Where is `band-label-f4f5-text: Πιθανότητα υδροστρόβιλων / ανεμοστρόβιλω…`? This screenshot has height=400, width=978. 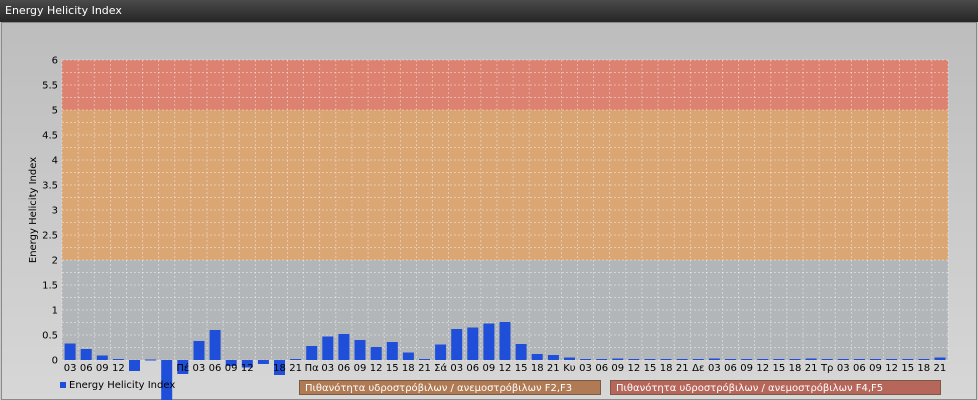
band-label-f4f5-text: Πιθανότητα υδροστρόβιλων / ανεμοστρόβιλω… is located at coordinates (750, 388).